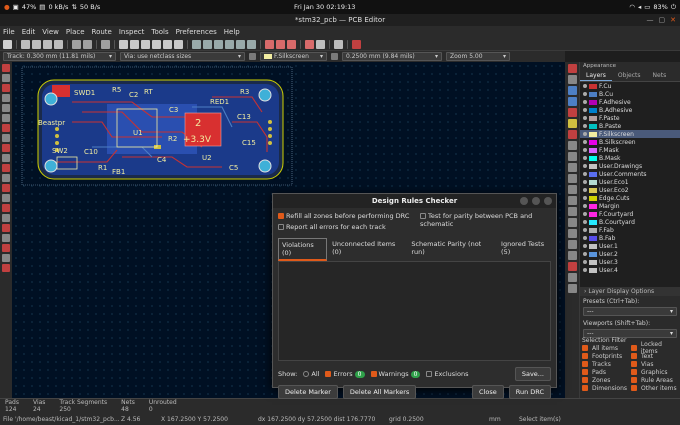 The width and height of the screenshot is (680, 425). Describe the element at coordinates (196, 32) in the screenshot. I see `menu-preferences: Preferences` at that location.